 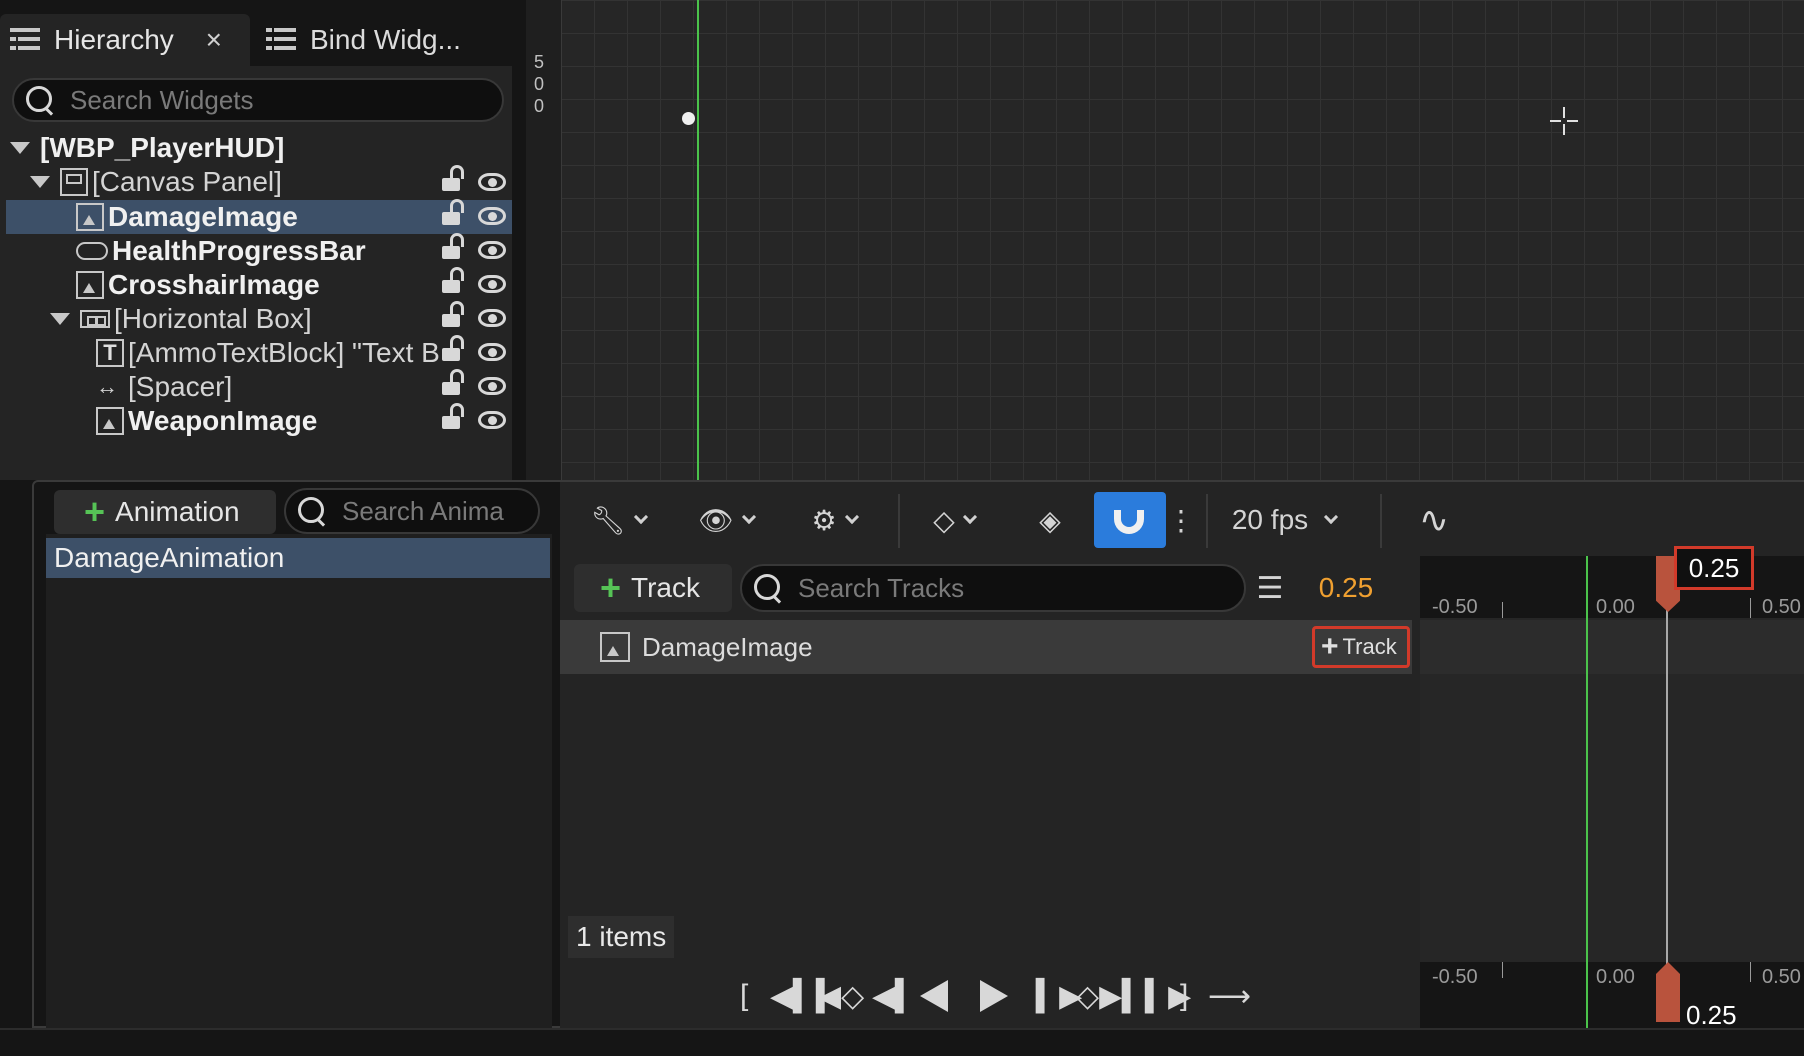 I want to click on tree-item-damage-image: DamageImage, so click(x=259, y=217).